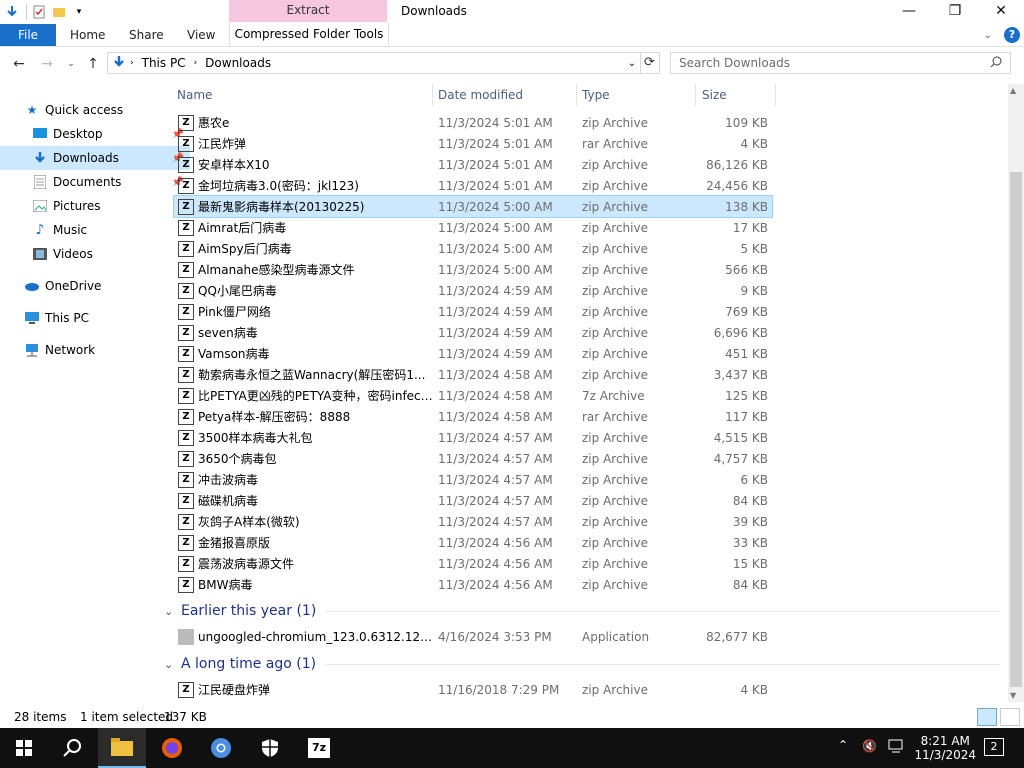 The height and width of the screenshot is (768, 1024). I want to click on volume-muted-icon: 🔇, so click(869, 746).